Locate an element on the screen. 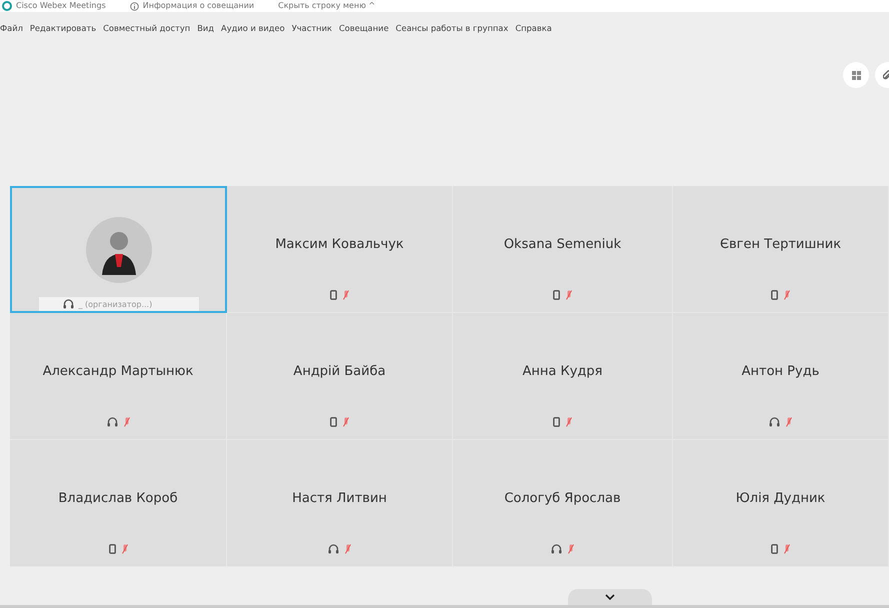 The height and width of the screenshot is (608, 889). participant-name: Сологуб Ярослав is located at coordinates (562, 498).